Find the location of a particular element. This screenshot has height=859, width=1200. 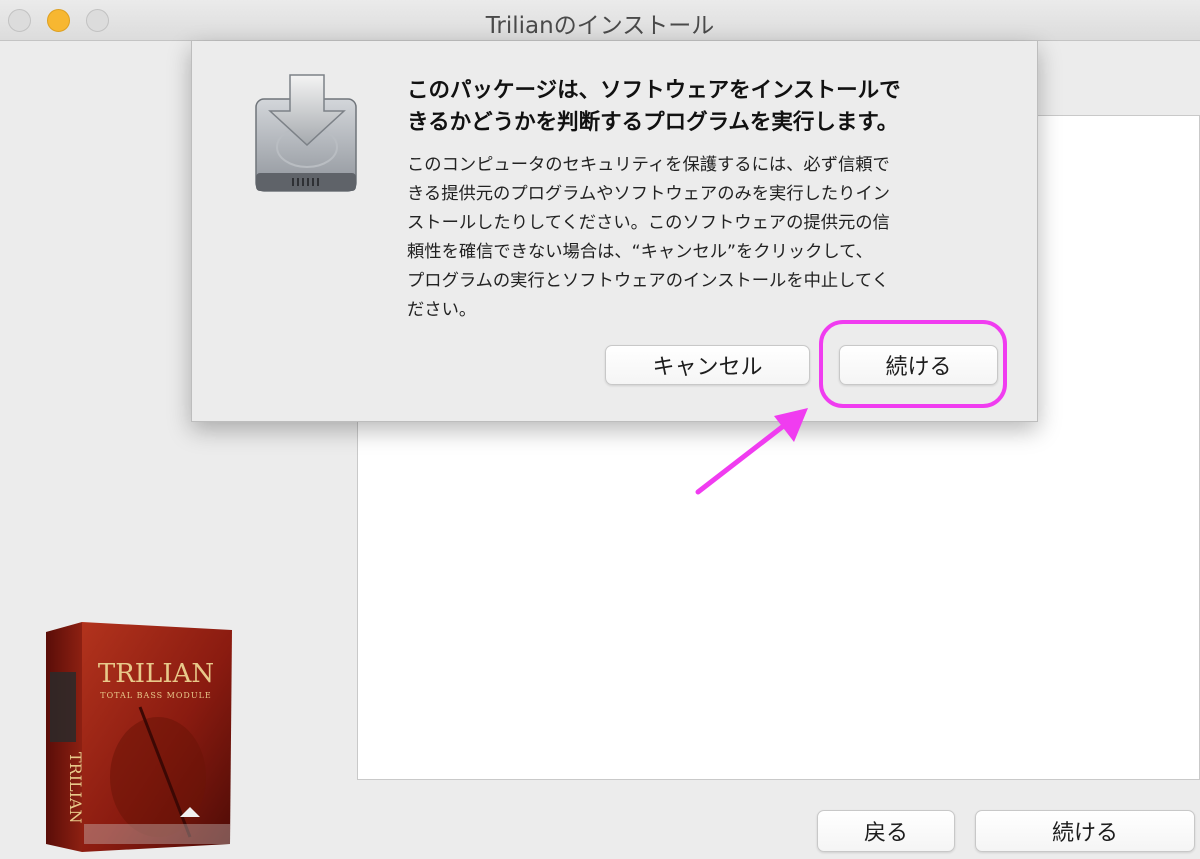

window-title: Trilianのインストール is located at coordinates (600, 26).